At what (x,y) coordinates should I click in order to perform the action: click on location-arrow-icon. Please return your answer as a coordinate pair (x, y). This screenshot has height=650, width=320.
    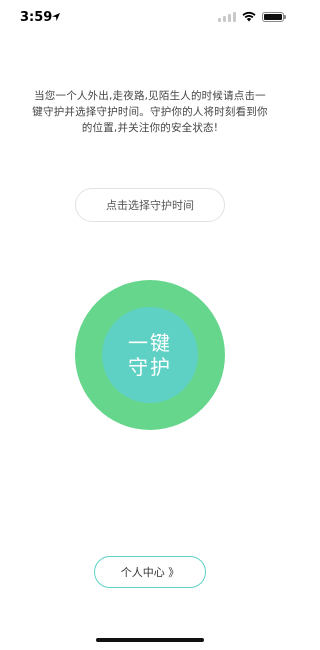
    Looking at the image, I should click on (56, 17).